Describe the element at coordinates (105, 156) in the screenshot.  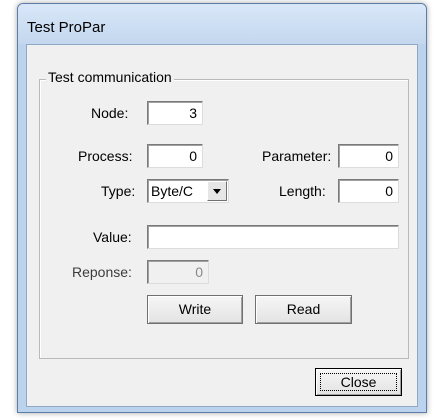
I see `process-label: Process:` at that location.